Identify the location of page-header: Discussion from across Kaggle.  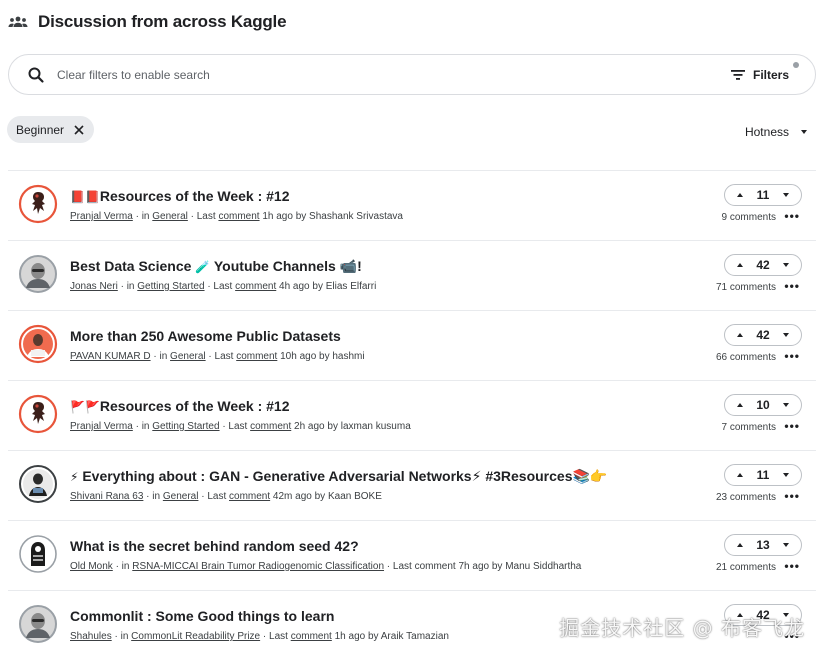
(147, 22).